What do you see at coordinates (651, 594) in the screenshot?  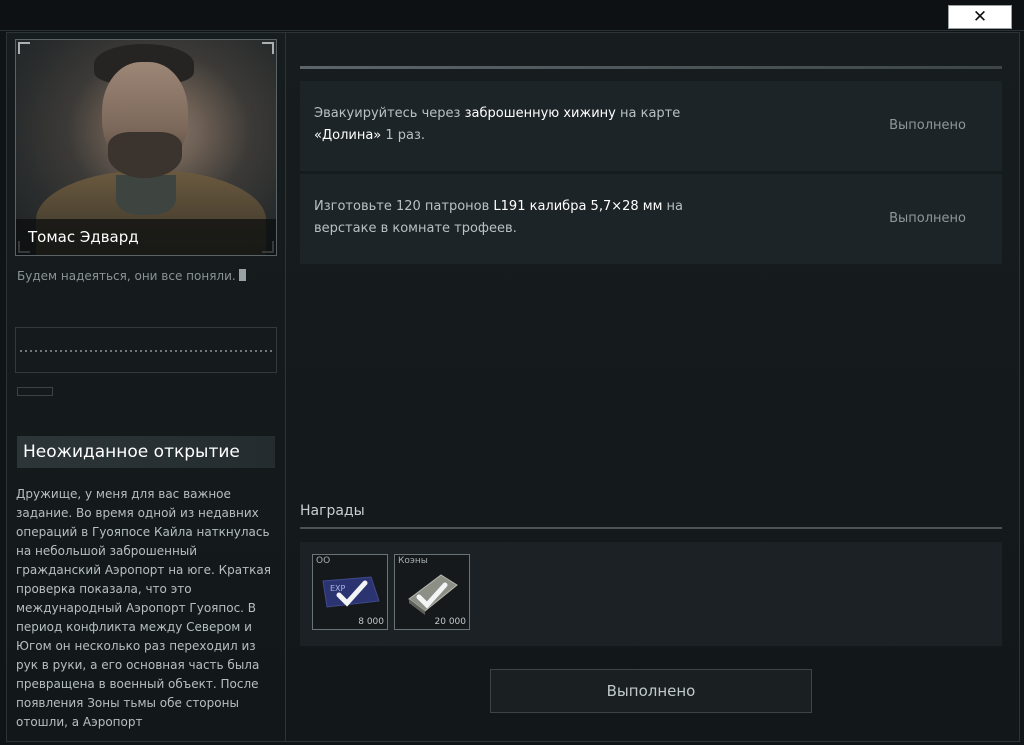 I see `rewards-list: EXP ОО 8 000 Коэны 20 000` at bounding box center [651, 594].